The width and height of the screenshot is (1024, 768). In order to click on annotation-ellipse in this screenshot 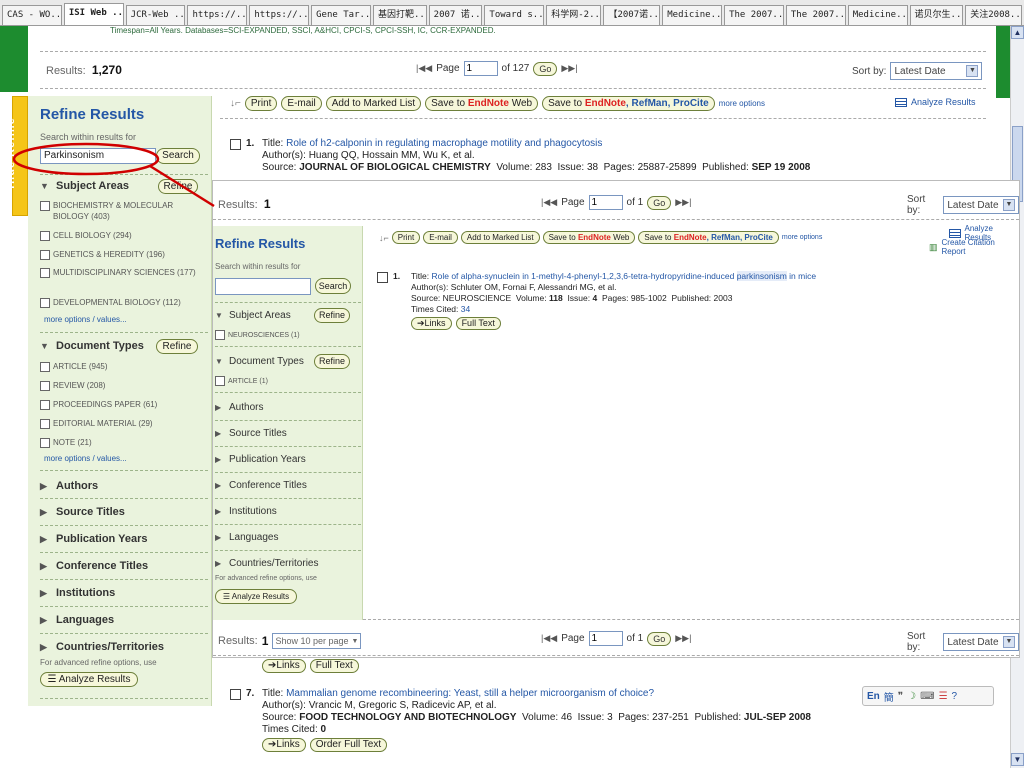, I will do `click(86, 159)`.